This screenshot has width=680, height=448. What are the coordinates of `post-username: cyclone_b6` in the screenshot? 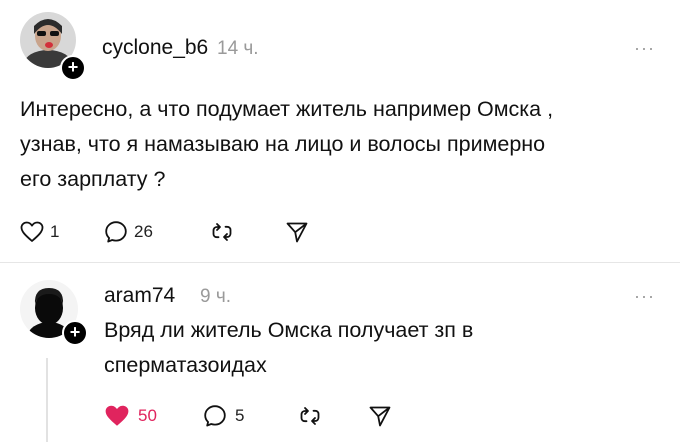 It's located at (155, 48).